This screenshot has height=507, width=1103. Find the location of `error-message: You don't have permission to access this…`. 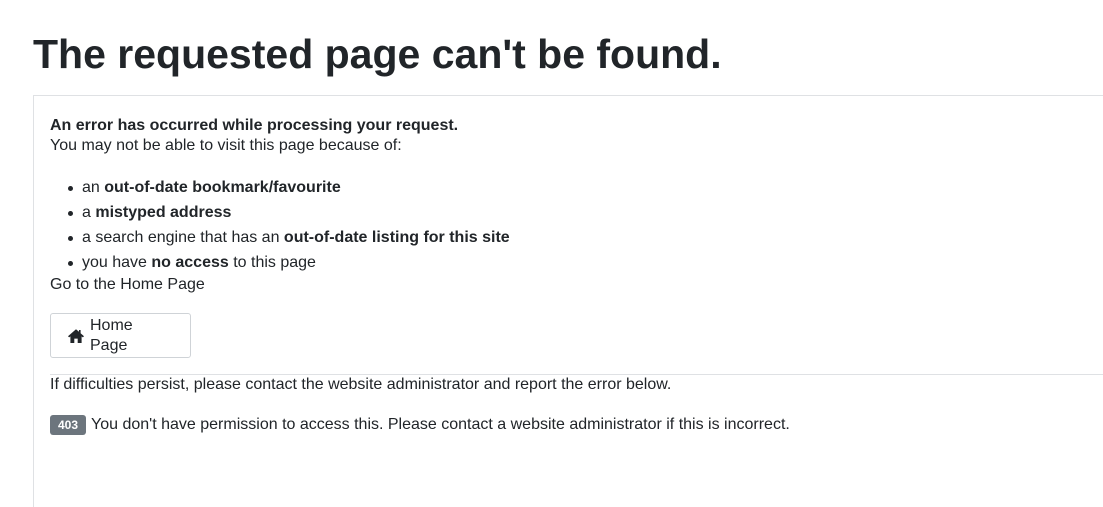

error-message: You don't have permission to access this… is located at coordinates (440, 424).